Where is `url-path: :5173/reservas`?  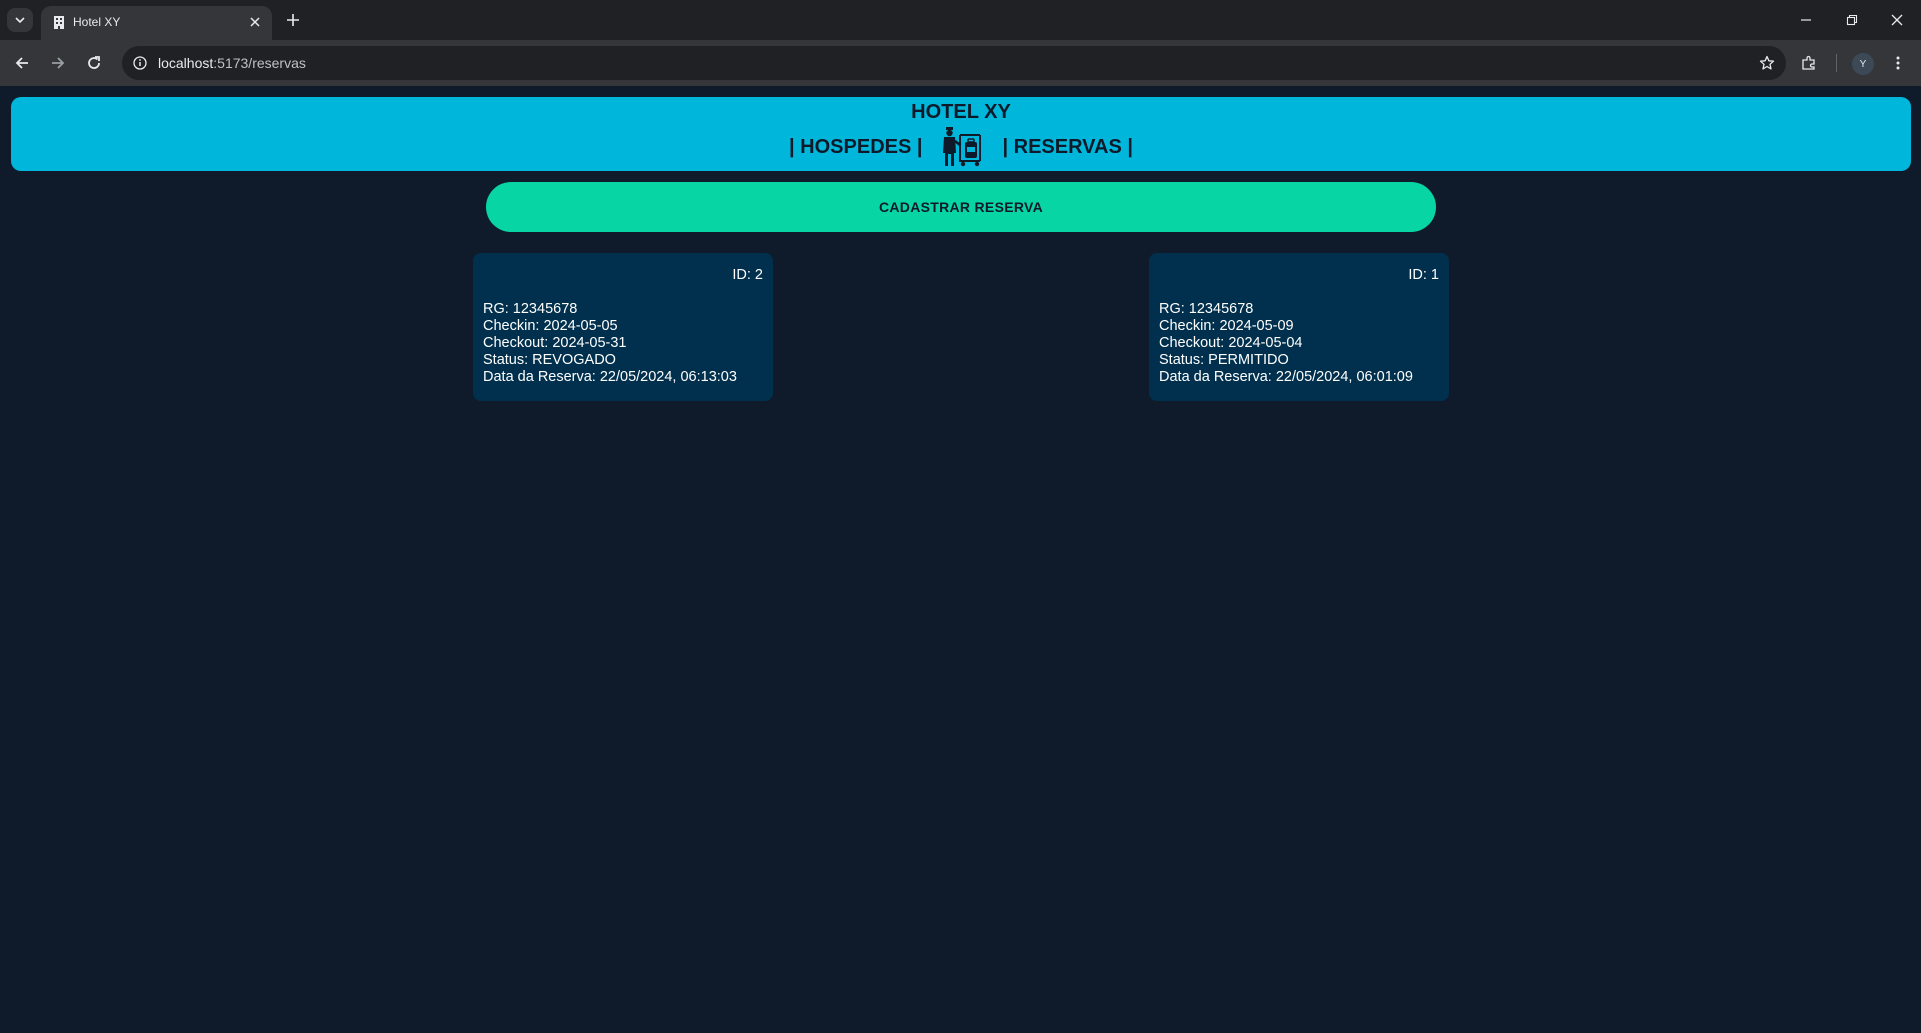 url-path: :5173/reservas is located at coordinates (259, 63).